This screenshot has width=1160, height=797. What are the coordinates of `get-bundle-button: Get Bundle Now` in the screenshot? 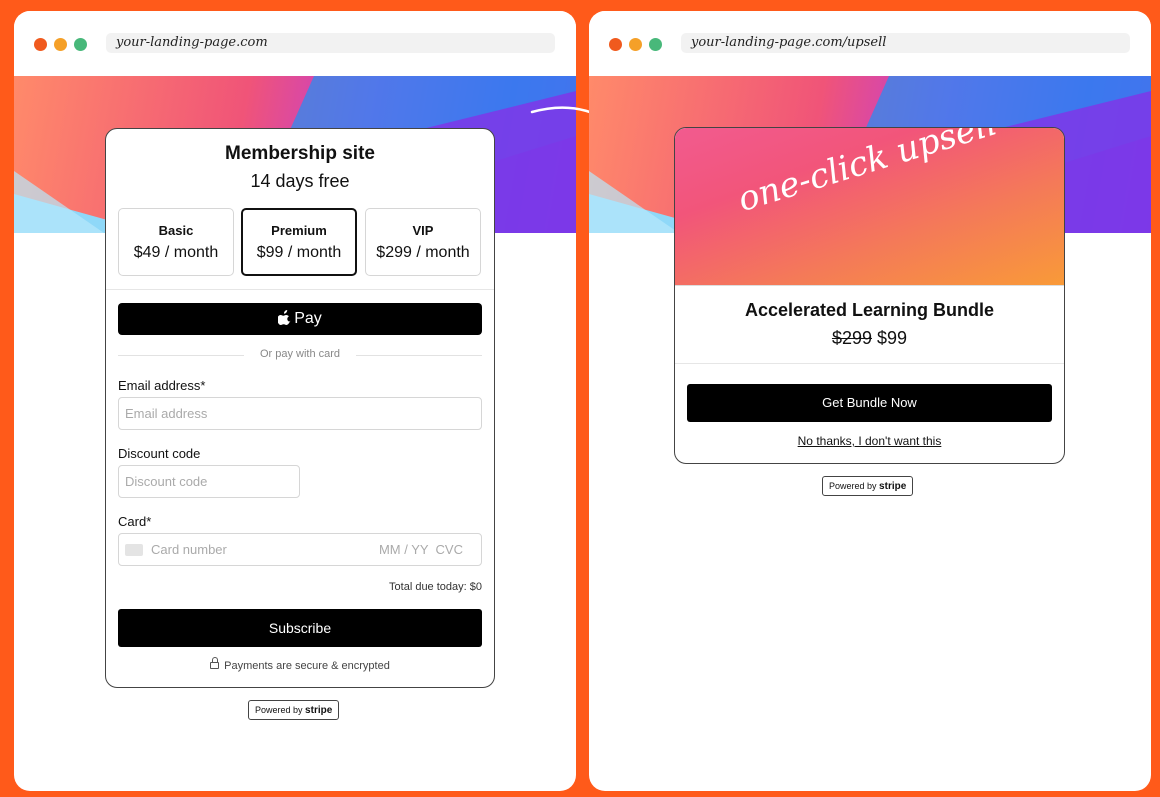 It's located at (869, 403).